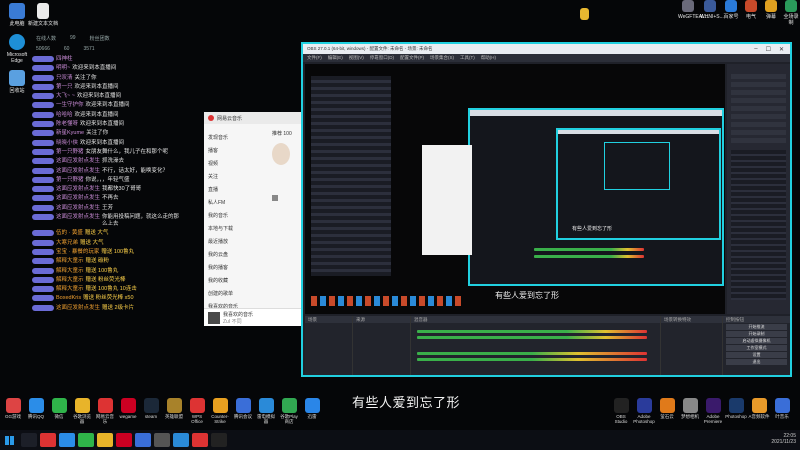  What do you see at coordinates (266, 411) in the screenshot?
I see `desktop-app: 雷电模拟器` at bounding box center [266, 411].